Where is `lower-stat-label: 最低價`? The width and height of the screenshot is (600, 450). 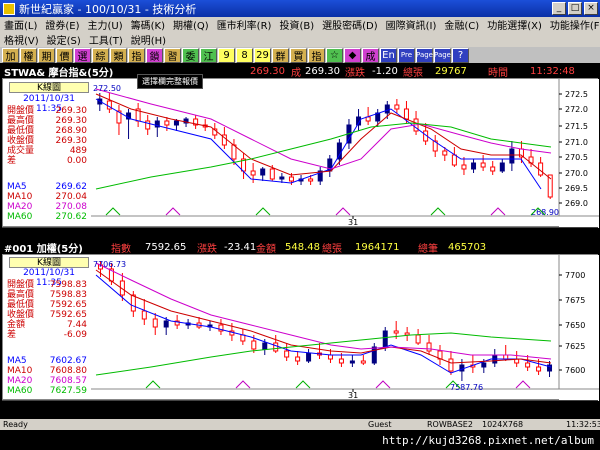
lower-stat-label: 最低價 is located at coordinates (21, 305).